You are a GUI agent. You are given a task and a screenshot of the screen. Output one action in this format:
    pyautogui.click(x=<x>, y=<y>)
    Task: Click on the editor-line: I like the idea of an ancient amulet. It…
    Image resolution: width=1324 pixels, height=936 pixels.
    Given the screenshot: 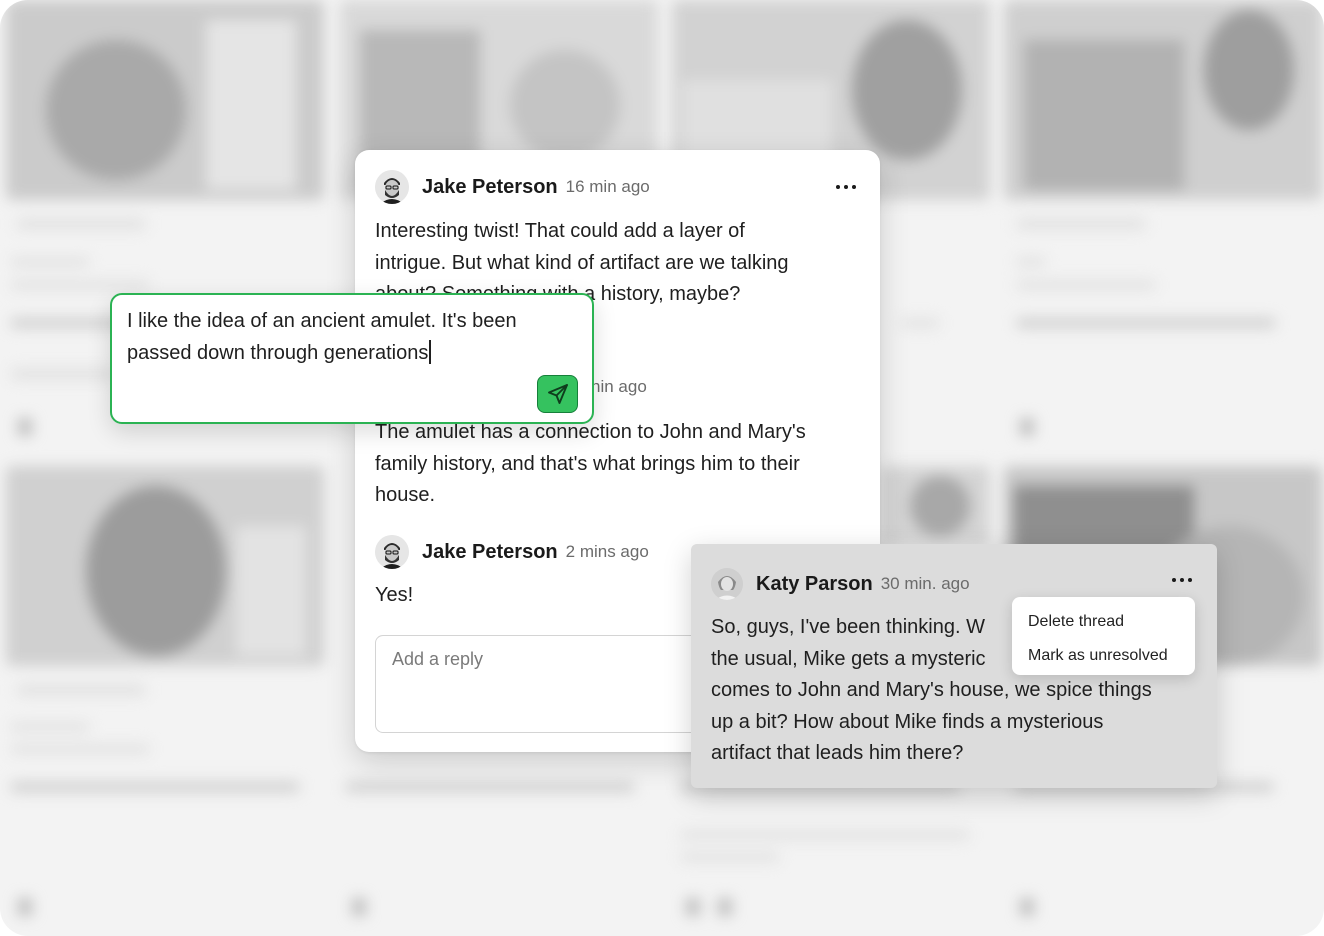 What is the action you would take?
    pyautogui.click(x=322, y=321)
    